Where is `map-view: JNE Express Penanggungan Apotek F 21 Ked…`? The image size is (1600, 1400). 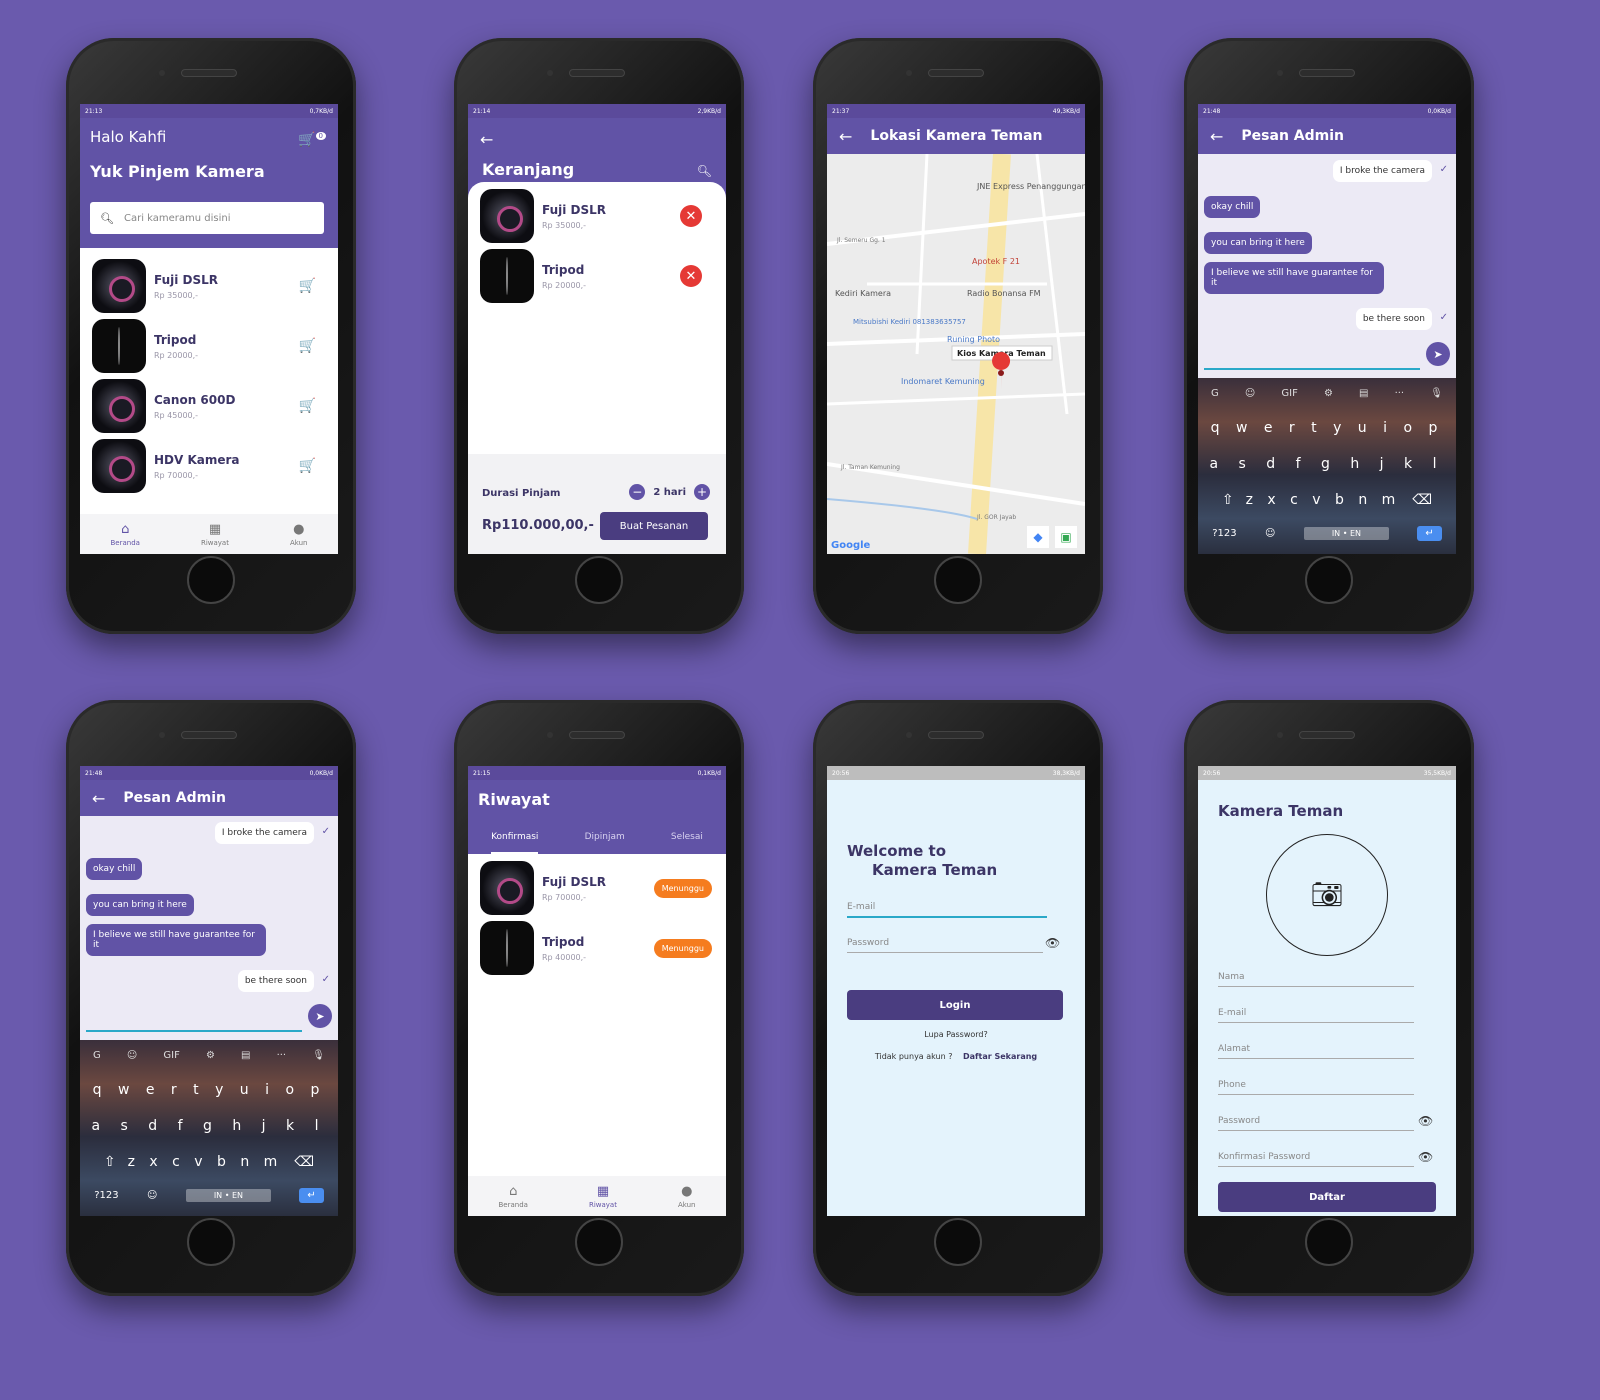
map-view: JNE Express Penanggungan Apotek F 21 Ked… is located at coordinates (956, 354).